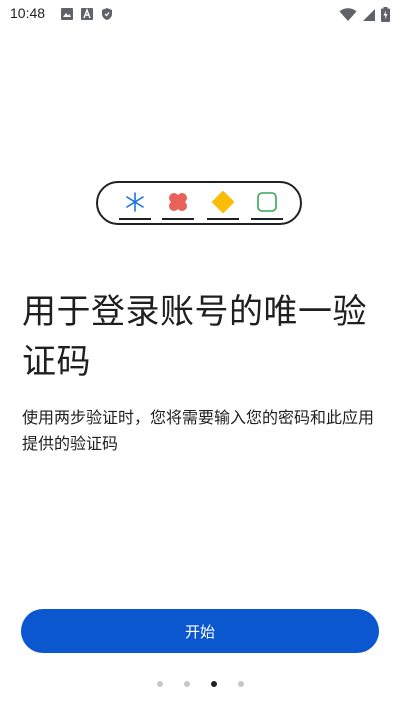  I want to click on status-system-icons, so click(364, 14).